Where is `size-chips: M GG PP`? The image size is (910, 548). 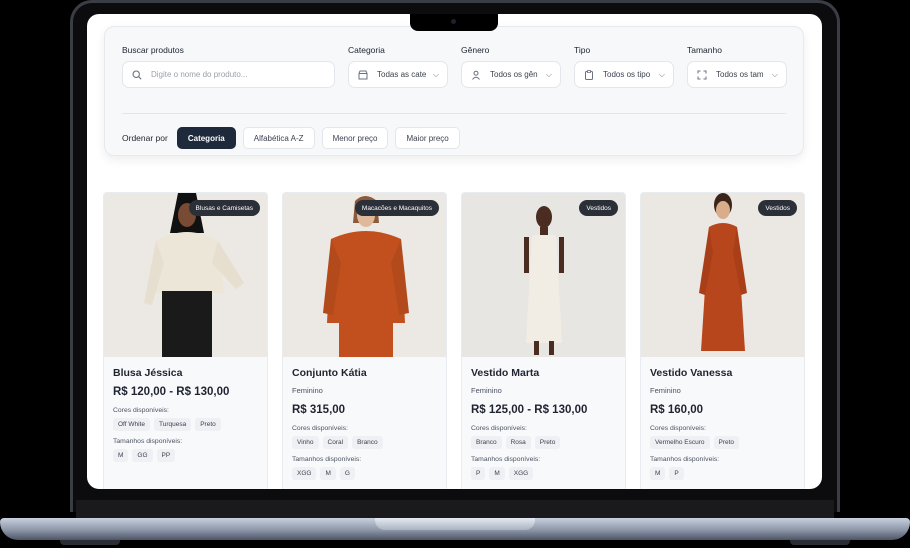 size-chips: M GG PP is located at coordinates (185, 455).